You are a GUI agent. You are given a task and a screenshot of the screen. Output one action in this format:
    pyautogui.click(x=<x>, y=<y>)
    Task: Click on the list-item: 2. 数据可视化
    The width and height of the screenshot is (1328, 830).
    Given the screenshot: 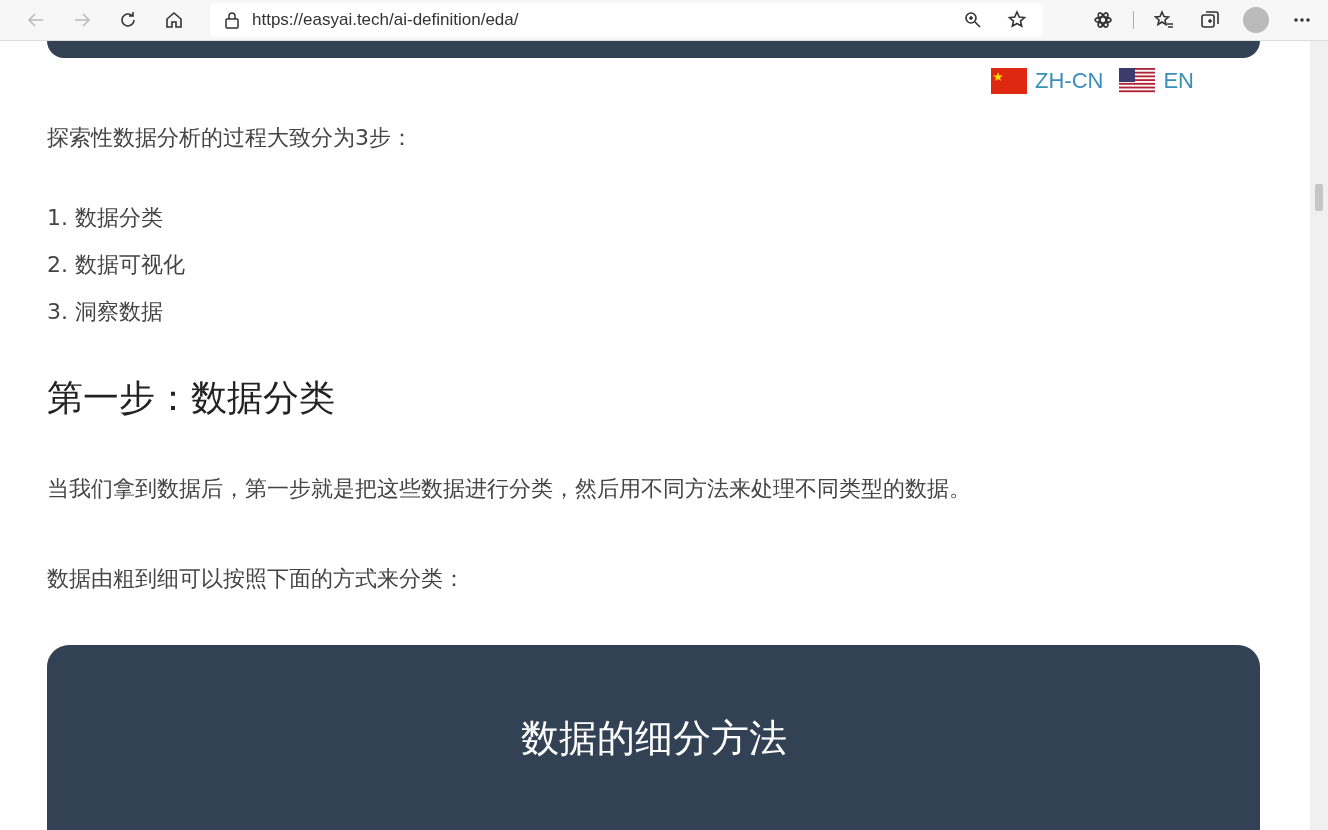 What is the action you would take?
    pyautogui.click(x=116, y=265)
    